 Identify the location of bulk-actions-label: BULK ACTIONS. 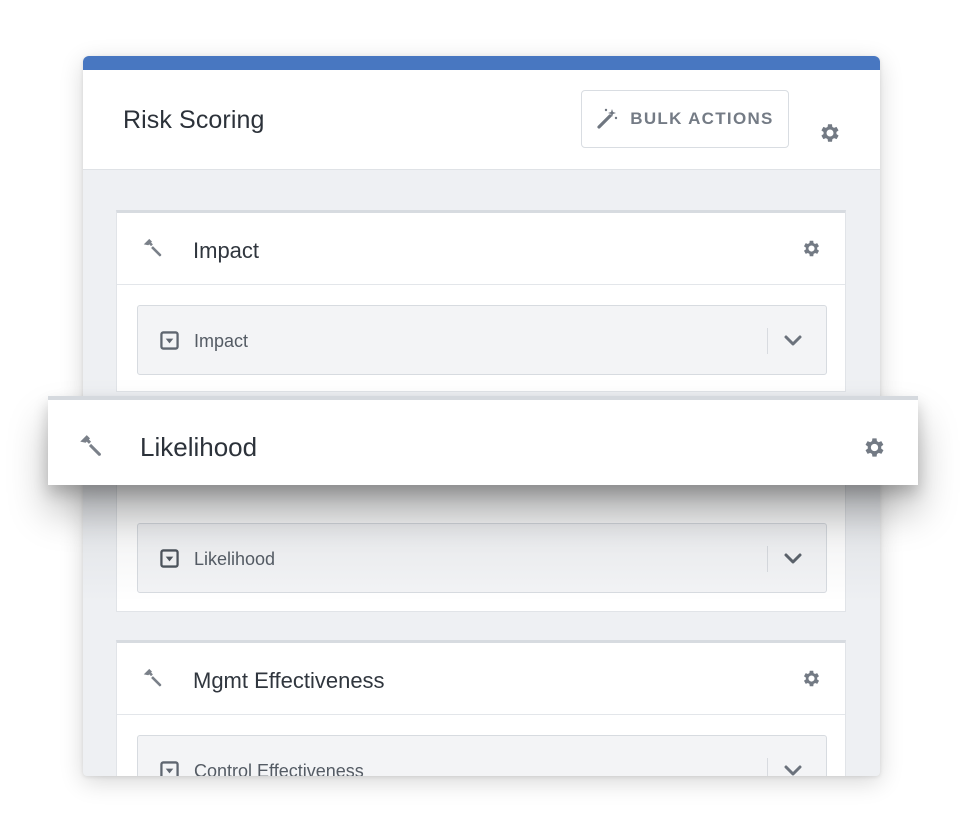
(702, 118).